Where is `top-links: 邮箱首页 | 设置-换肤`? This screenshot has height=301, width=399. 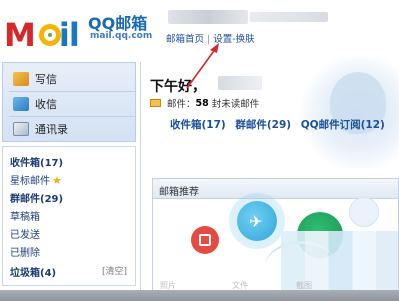 top-links: 邮箱首页 | 设置-换肤 is located at coordinates (210, 38).